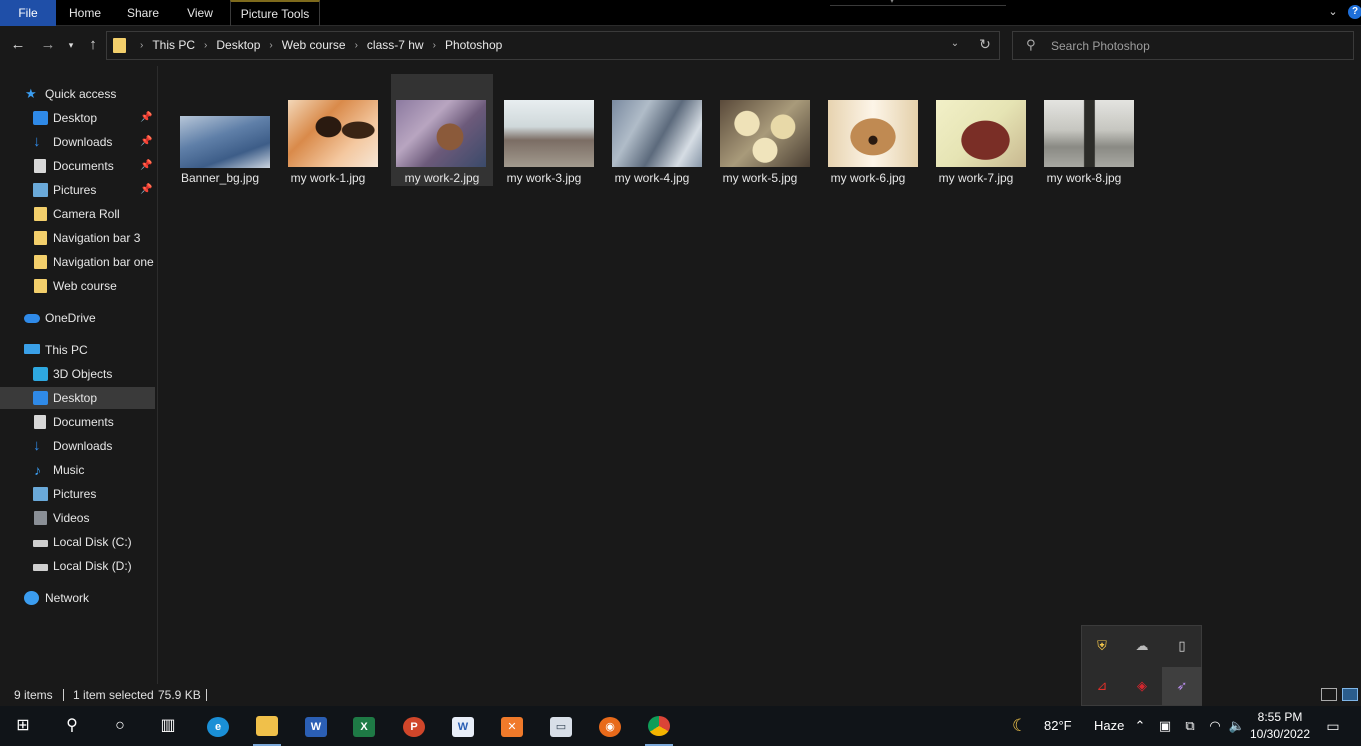  Describe the element at coordinates (267, 728) in the screenshot. I see `file-explorer-icon` at that location.